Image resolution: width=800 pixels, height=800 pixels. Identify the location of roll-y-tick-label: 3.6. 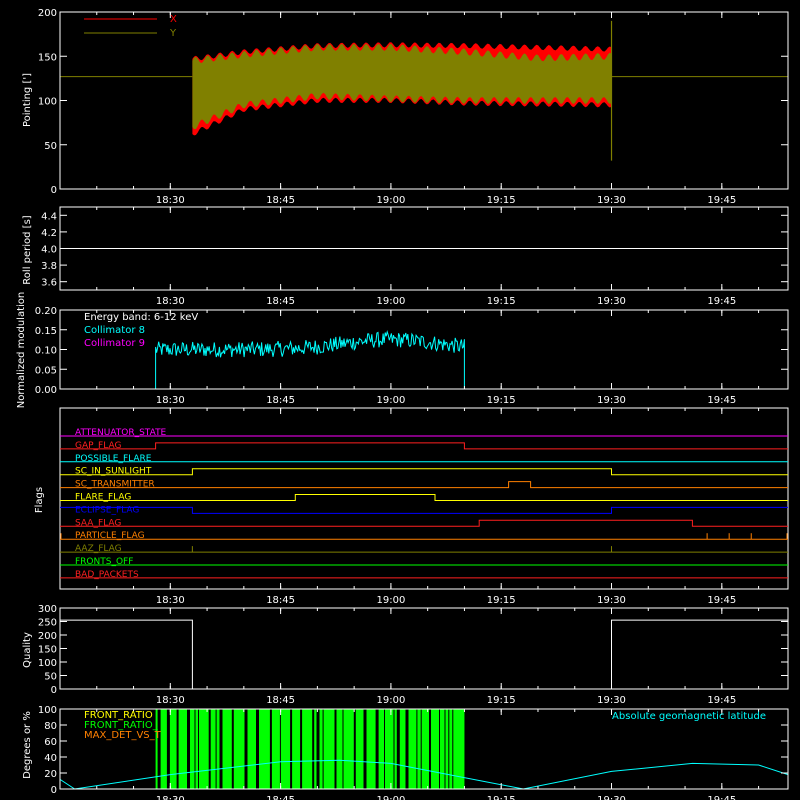
(49, 283).